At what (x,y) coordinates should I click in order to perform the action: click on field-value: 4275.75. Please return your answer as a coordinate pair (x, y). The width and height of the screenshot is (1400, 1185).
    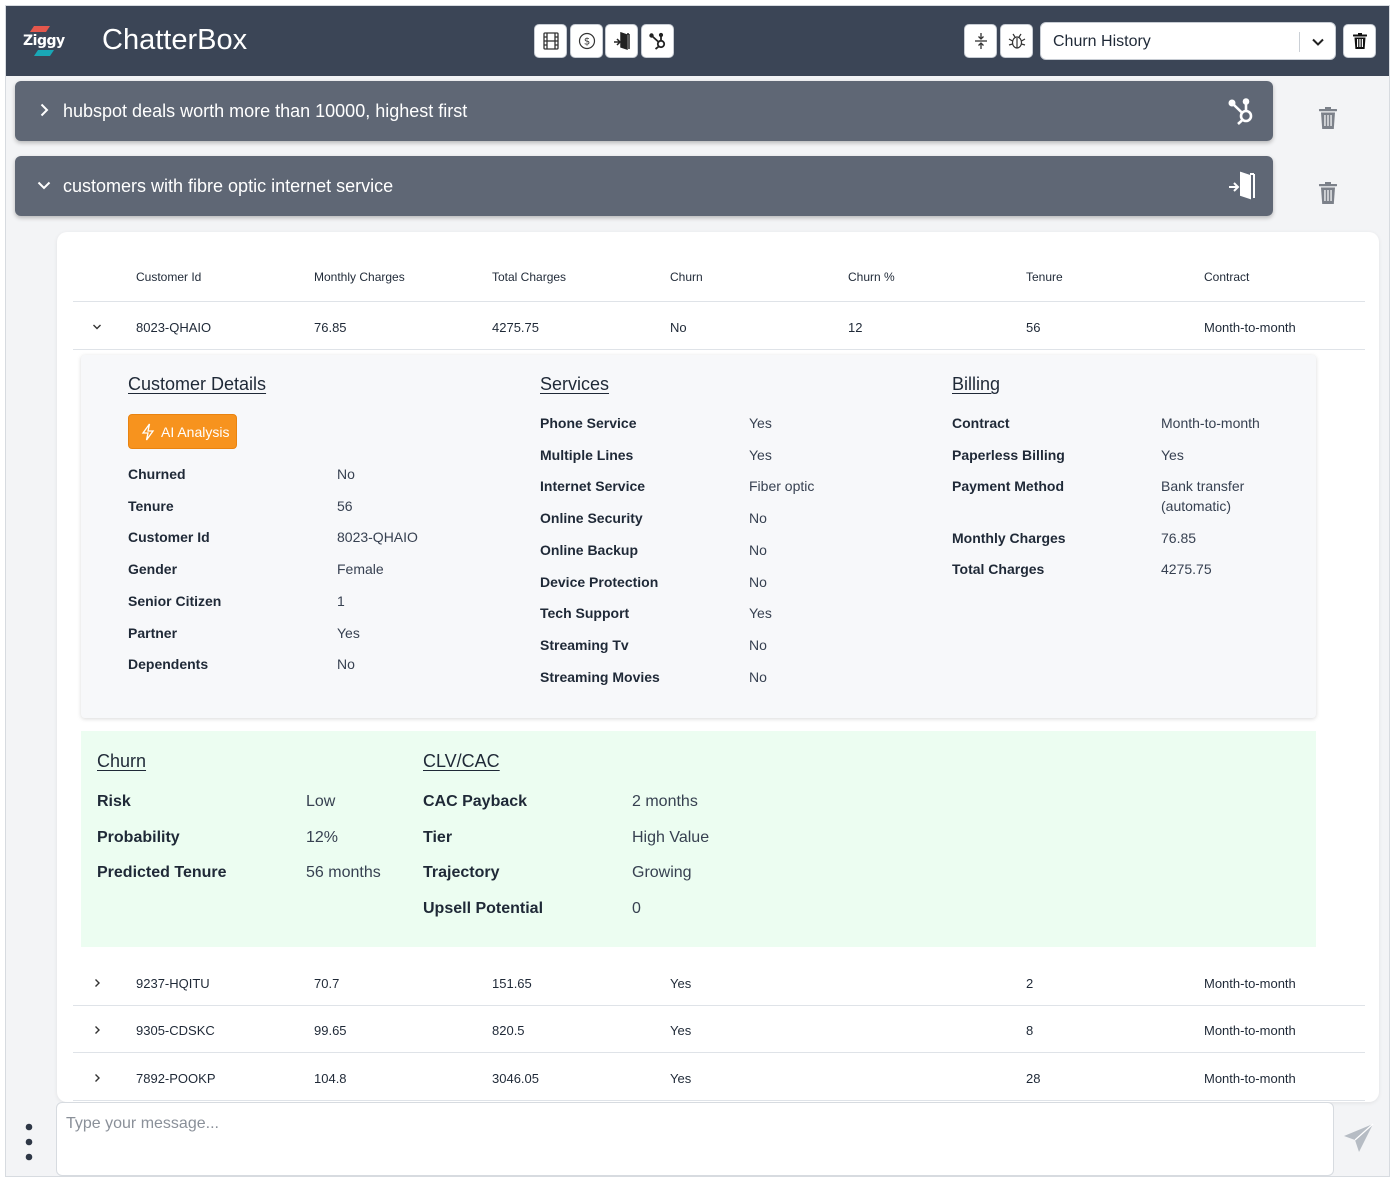
    Looking at the image, I should click on (1186, 569).